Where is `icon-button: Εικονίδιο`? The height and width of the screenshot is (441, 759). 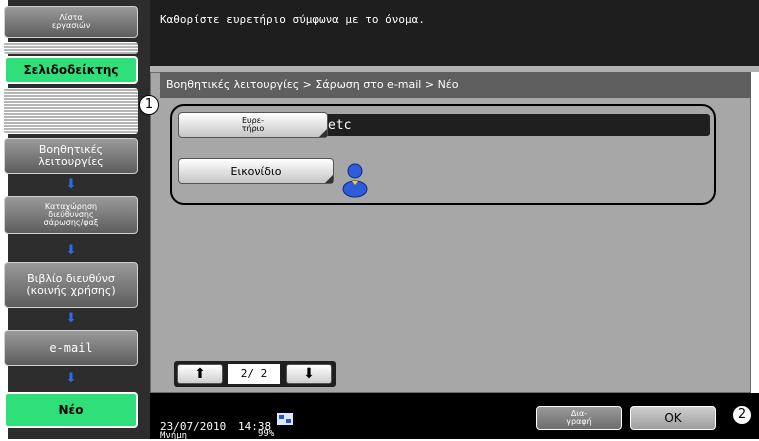
icon-button: Εικονίδιο is located at coordinates (256, 171).